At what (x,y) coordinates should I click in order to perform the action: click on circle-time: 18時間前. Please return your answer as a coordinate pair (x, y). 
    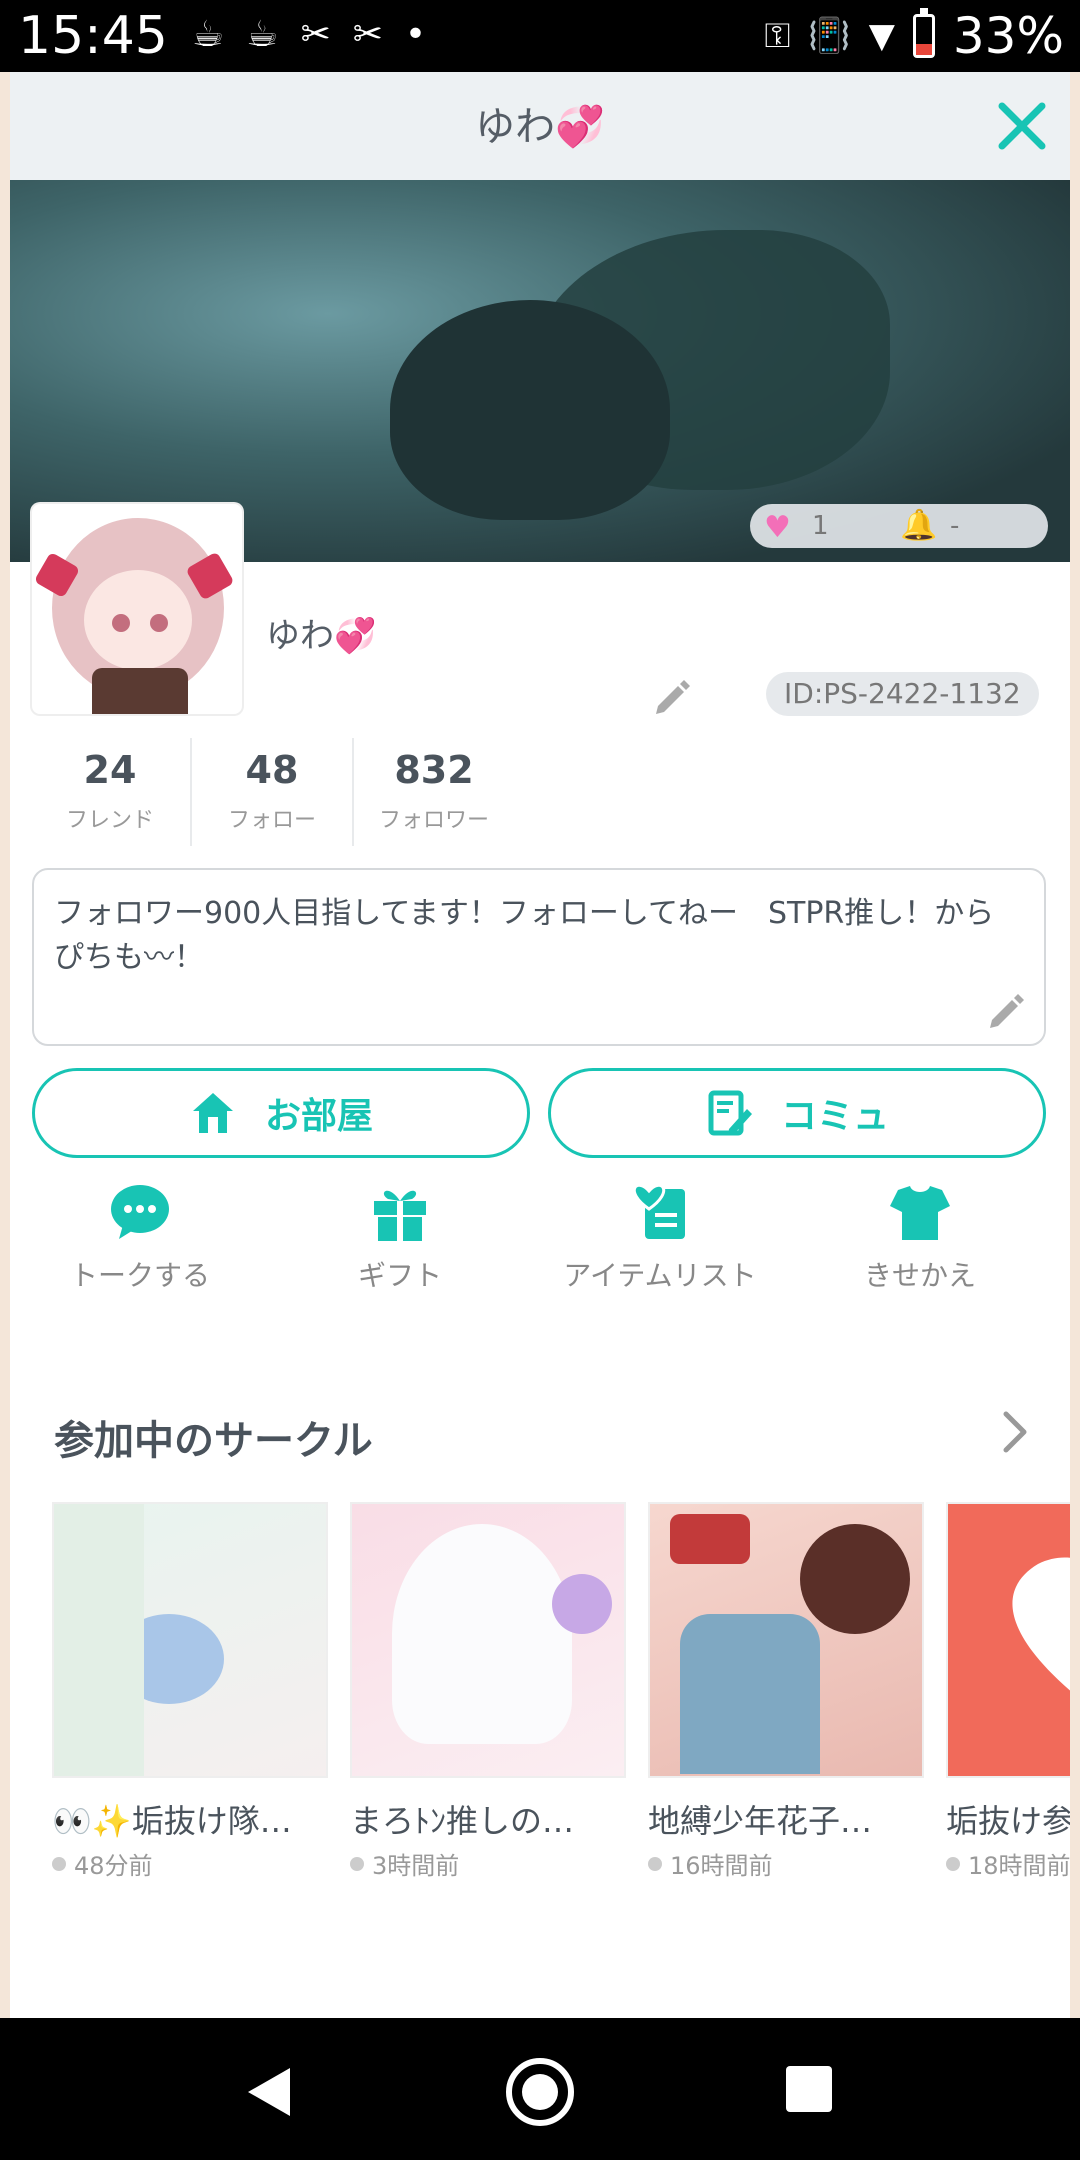
    Looking at the image, I should click on (1008, 1863).